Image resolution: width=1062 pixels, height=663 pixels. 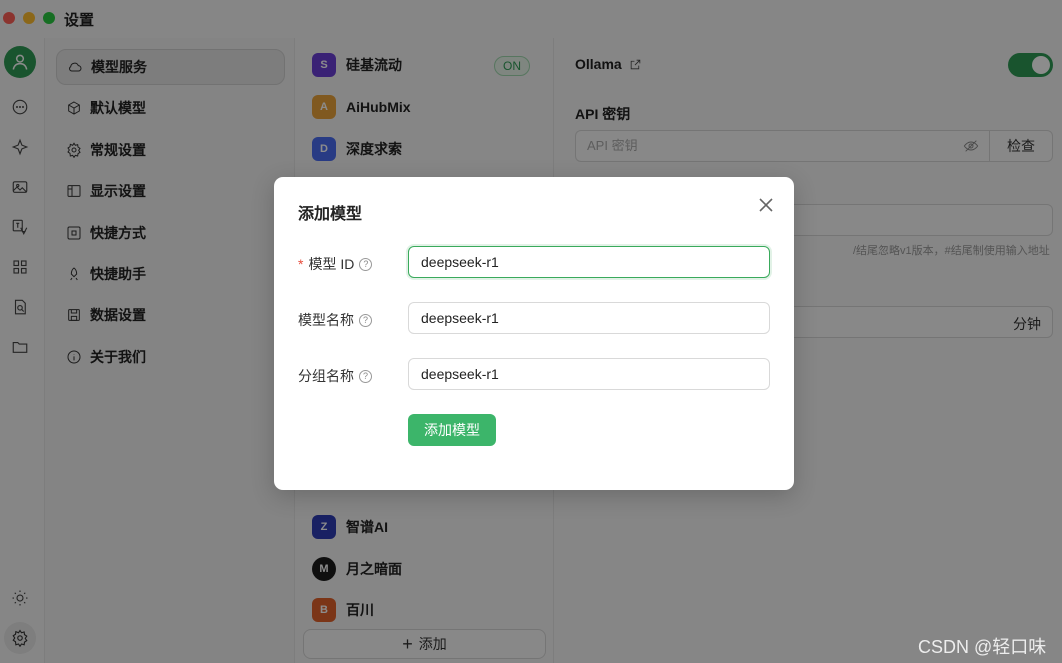 I want to click on model-id-label: * 模型 ID ?, so click(x=335, y=264).